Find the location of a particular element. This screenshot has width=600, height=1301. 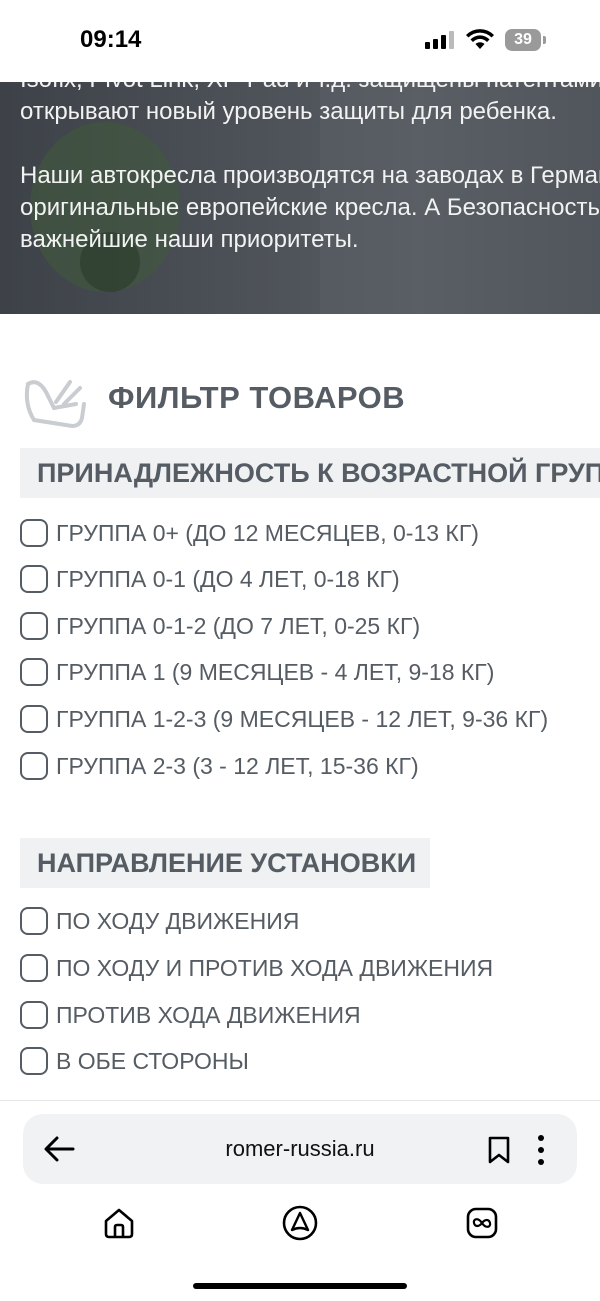

filter-option-label: ГРУППА 0-1-2 (ДО 7 ЛЕТ, 0-25 КГ) is located at coordinates (238, 625).